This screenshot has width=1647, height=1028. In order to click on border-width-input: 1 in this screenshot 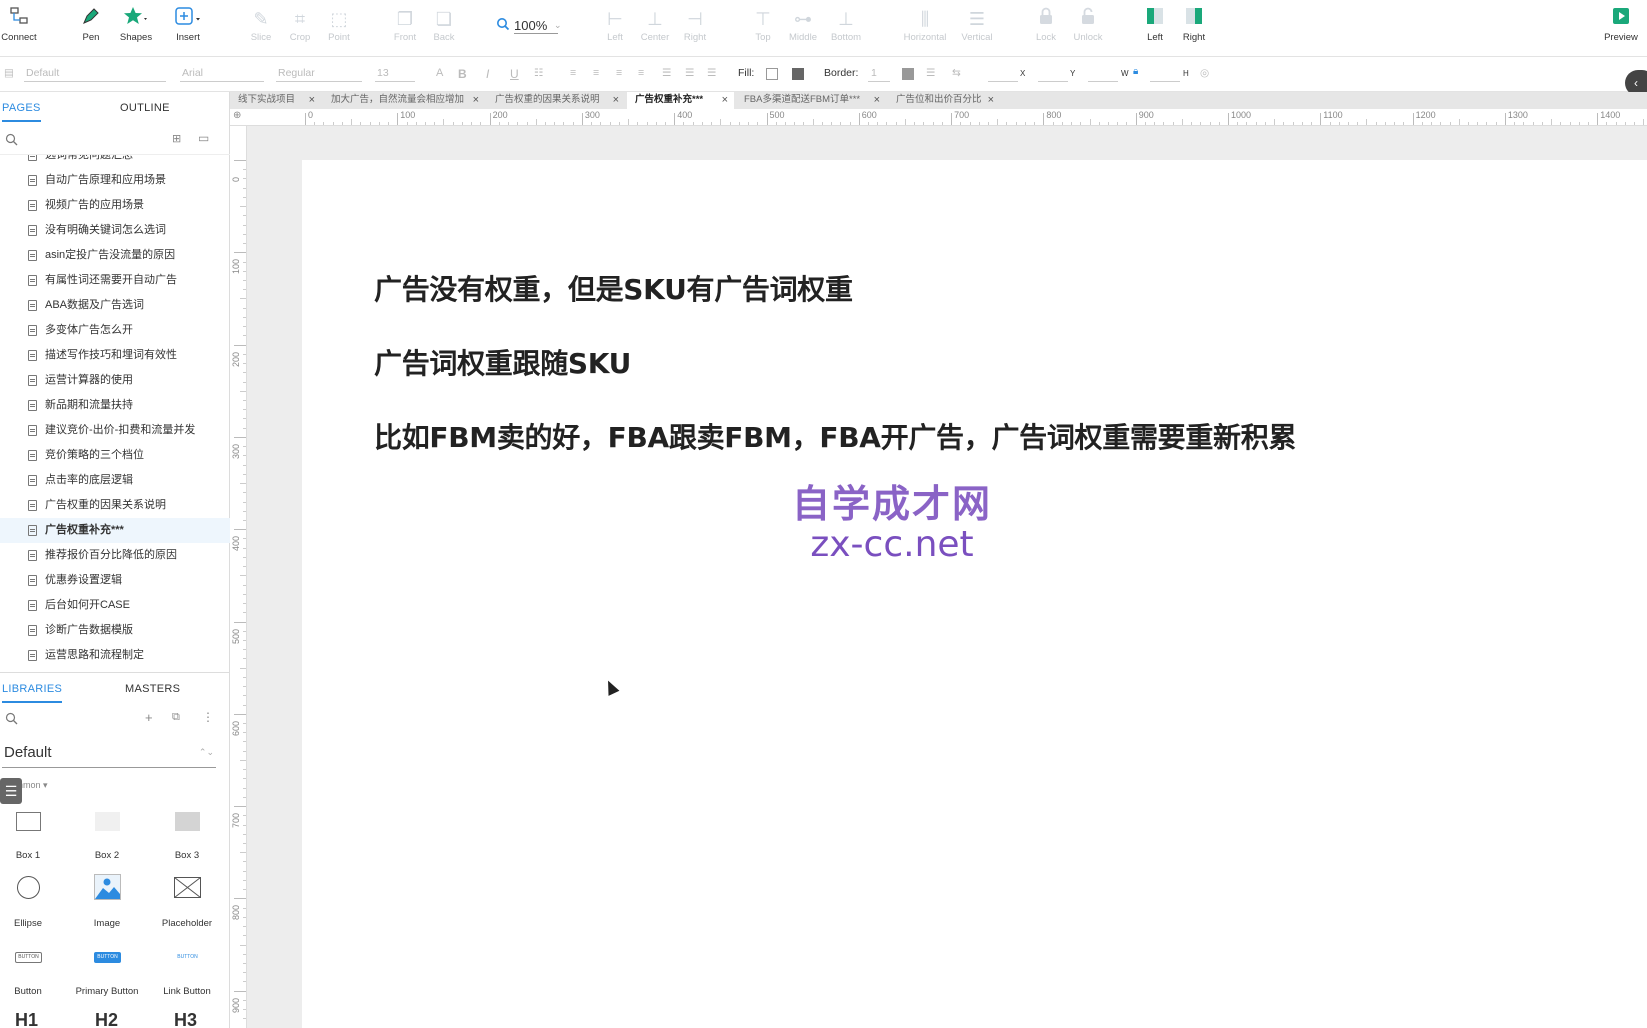, I will do `click(874, 73)`.